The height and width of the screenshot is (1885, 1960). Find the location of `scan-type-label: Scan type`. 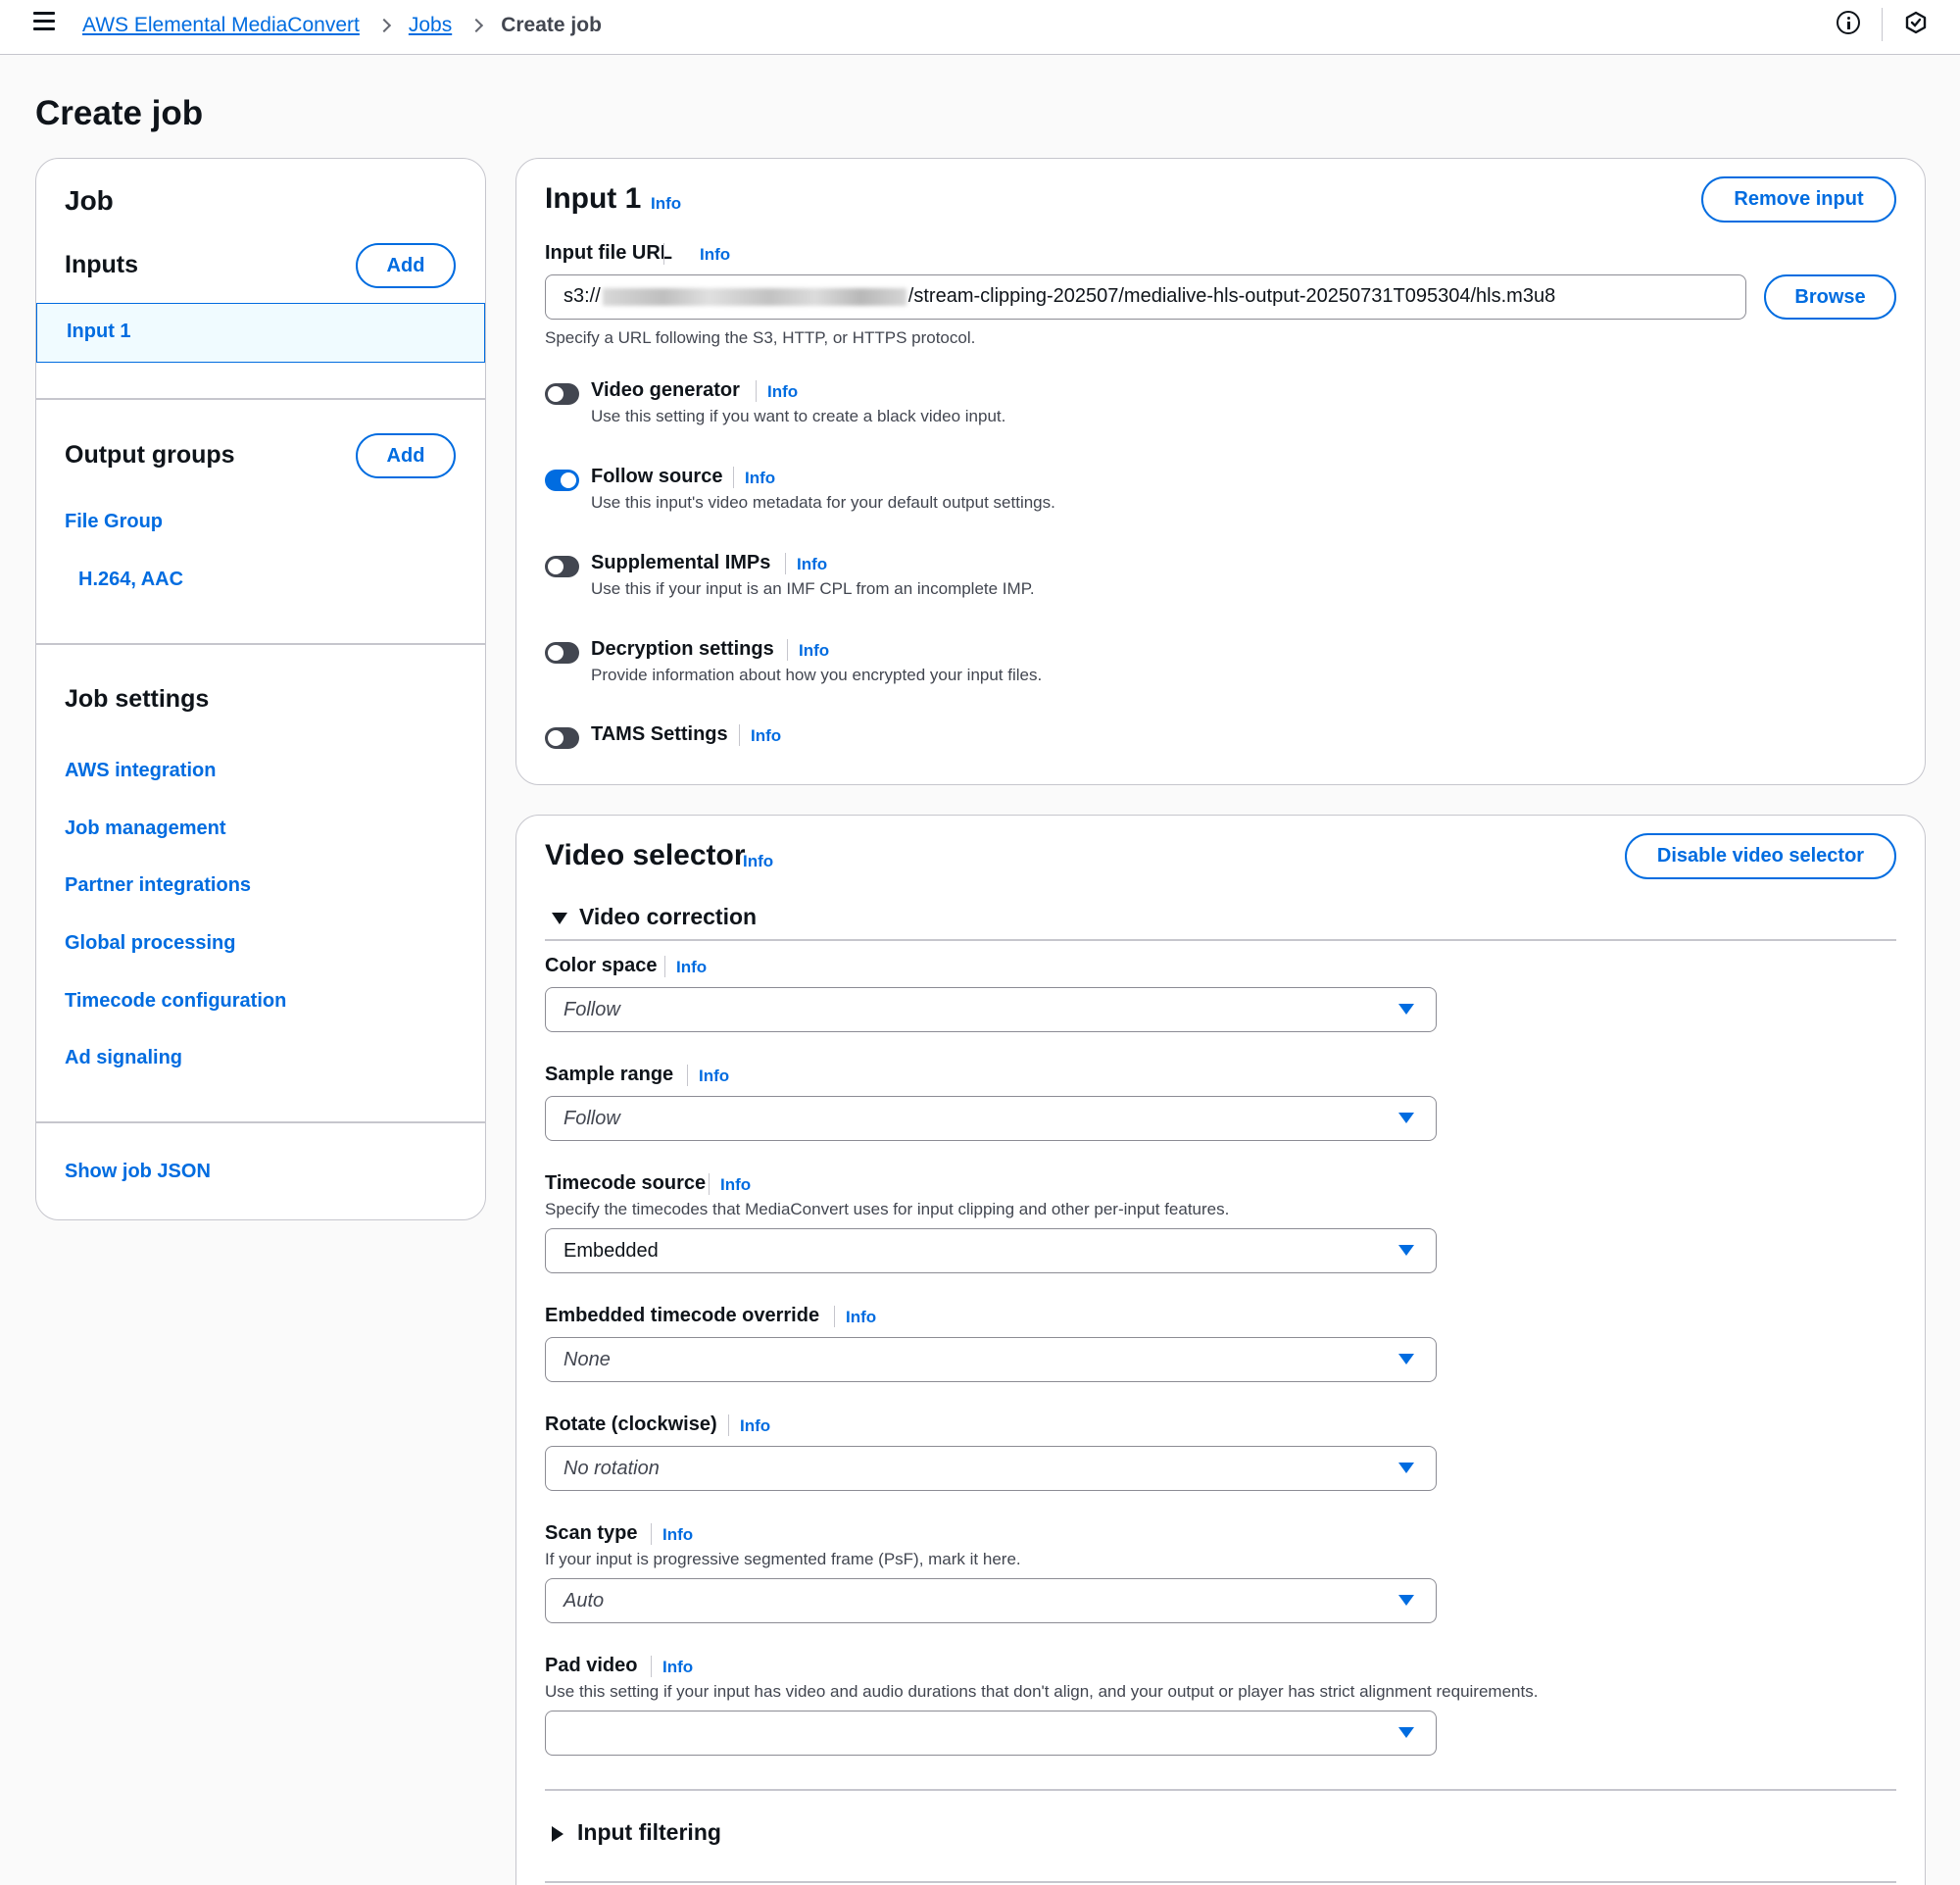

scan-type-label: Scan type is located at coordinates (591, 1533).